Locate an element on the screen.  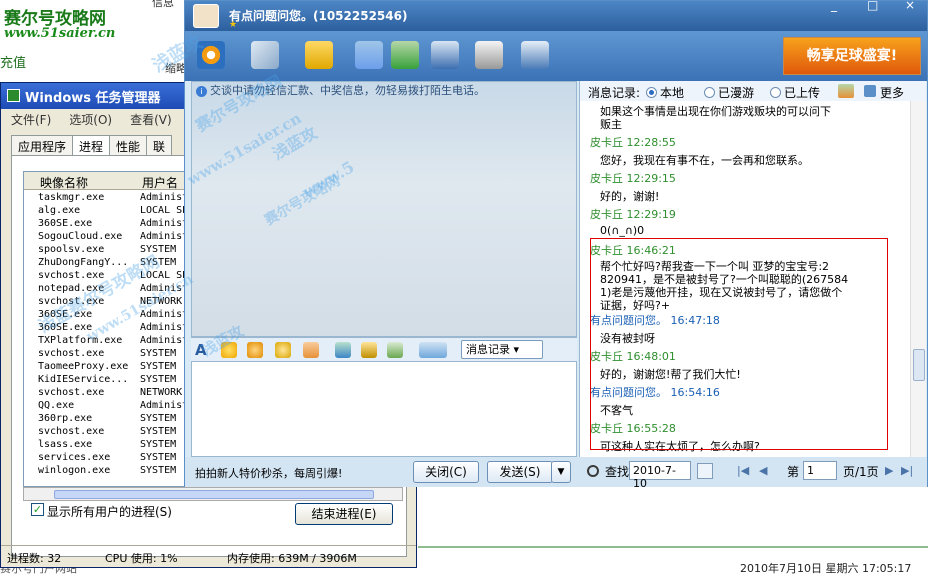
tab-strip: 应用程序 进程 性能联 is located at coordinates (92, 146).